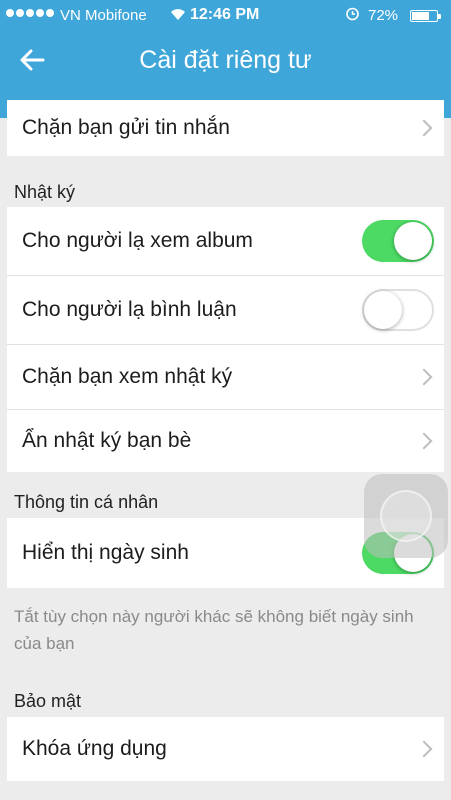  I want to click on section-title-personal: Thông tin cá nhân, so click(86, 502).